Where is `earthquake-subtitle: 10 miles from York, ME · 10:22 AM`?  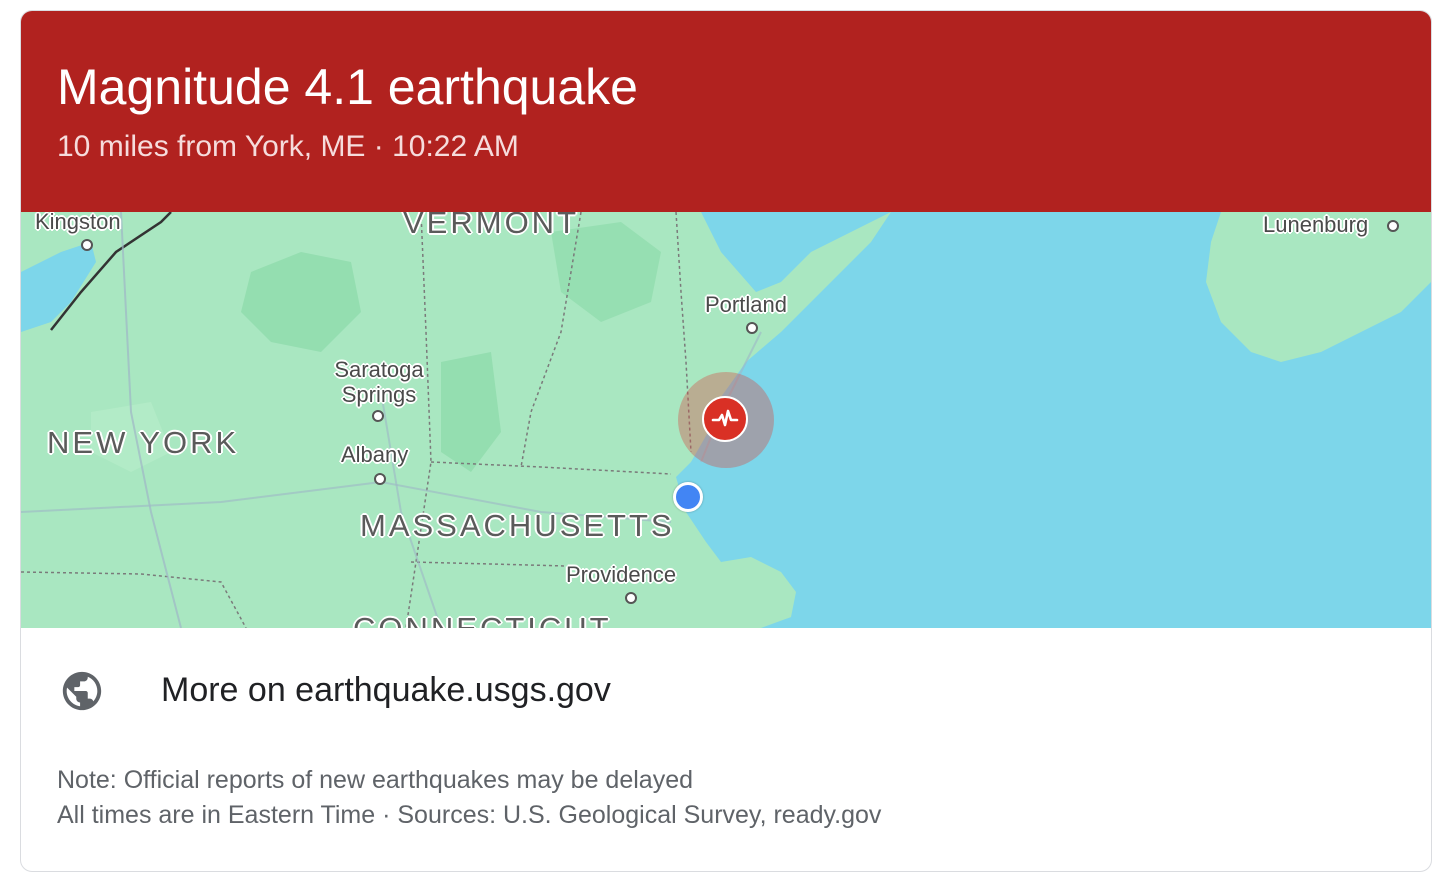 earthquake-subtitle: 10 miles from York, ME · 10:22 AM is located at coordinates (288, 146).